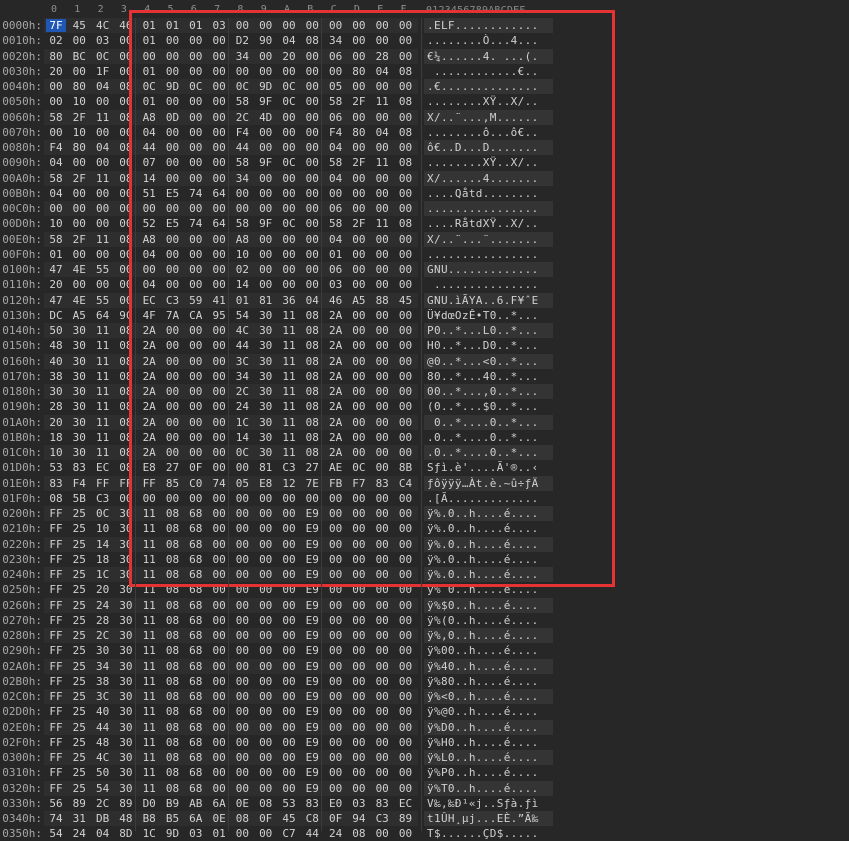 The height and width of the screenshot is (841, 849). Describe the element at coordinates (382, 71) in the screenshot. I see `hex-byte: 04` at that location.